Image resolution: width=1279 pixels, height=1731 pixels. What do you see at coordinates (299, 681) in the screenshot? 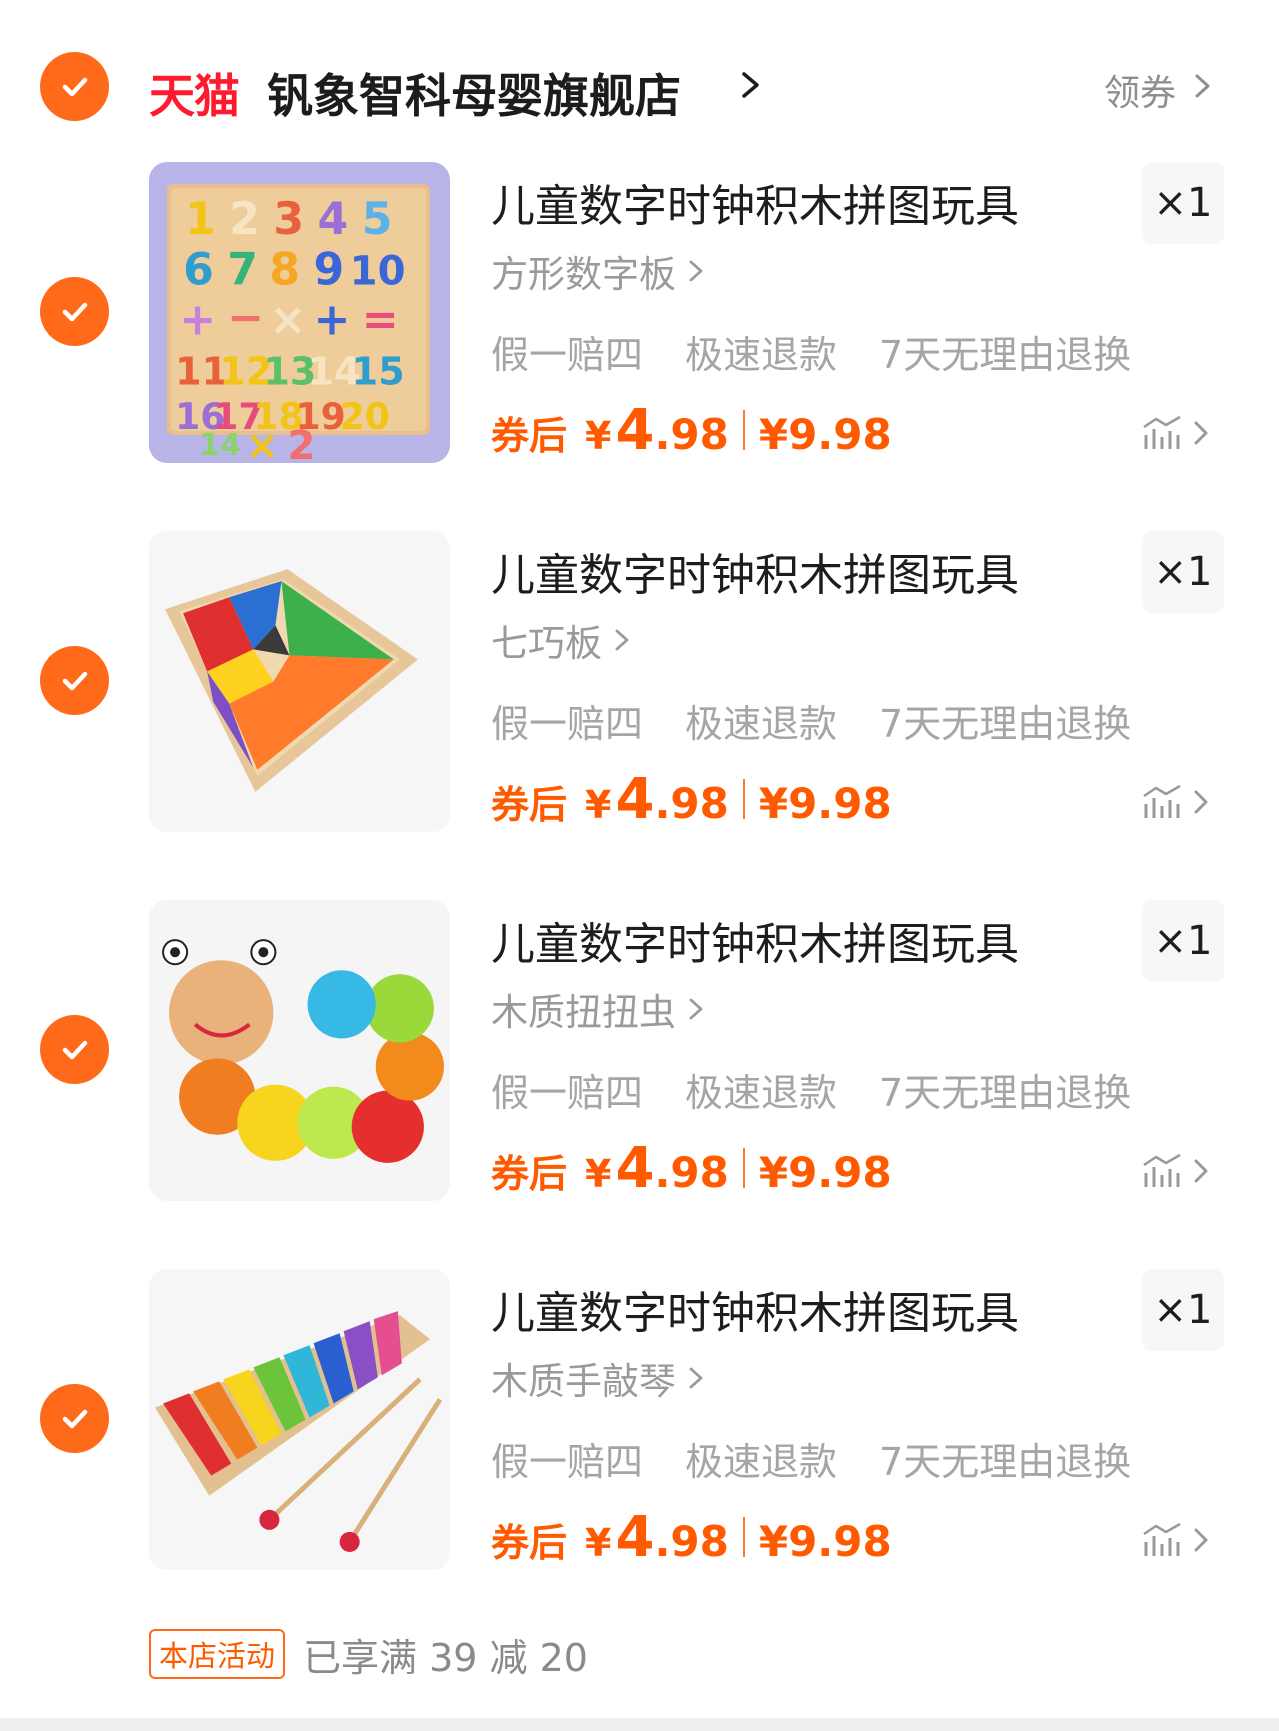
I see `tangram-image` at bounding box center [299, 681].